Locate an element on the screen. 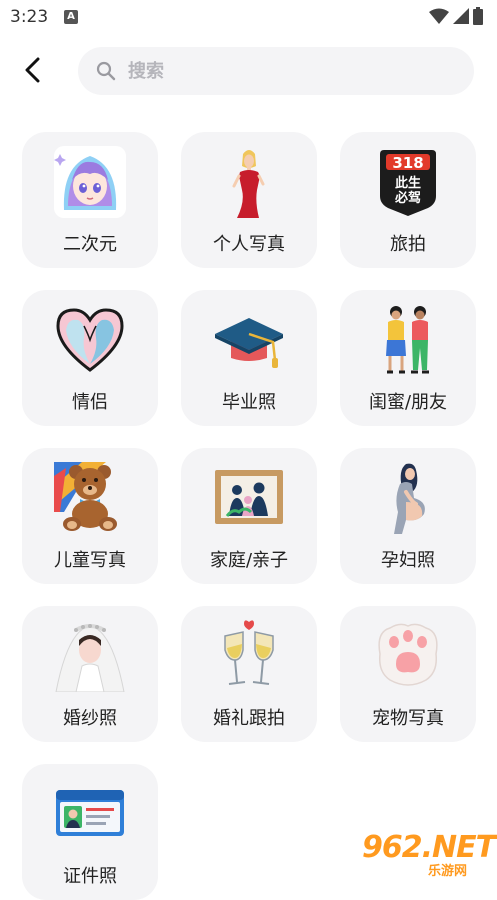 The width and height of the screenshot is (497, 900). woman-portrait-icon is located at coordinates (248, 184).